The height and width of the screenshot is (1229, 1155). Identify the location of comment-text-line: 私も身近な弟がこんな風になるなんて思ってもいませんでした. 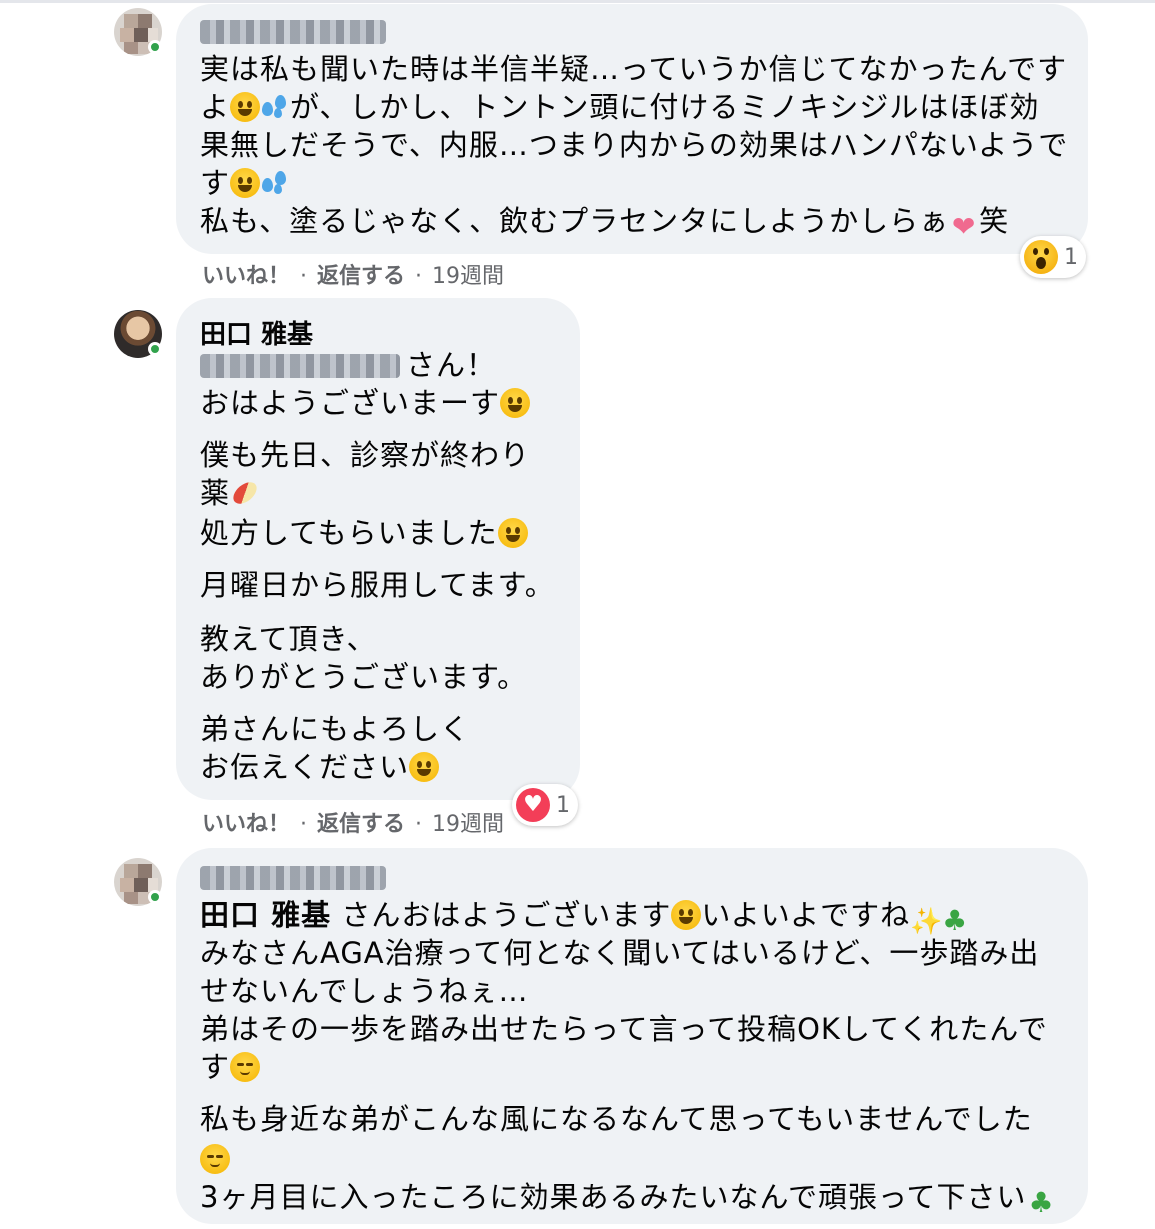
(616, 1119).